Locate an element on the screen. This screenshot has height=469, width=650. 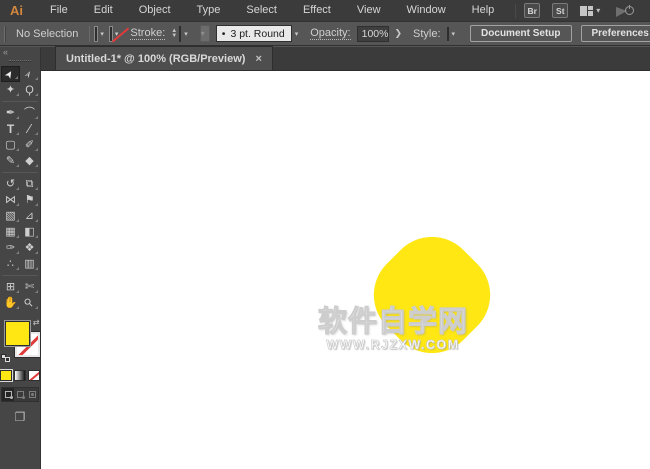
style-swatch is located at coordinates (447, 33).